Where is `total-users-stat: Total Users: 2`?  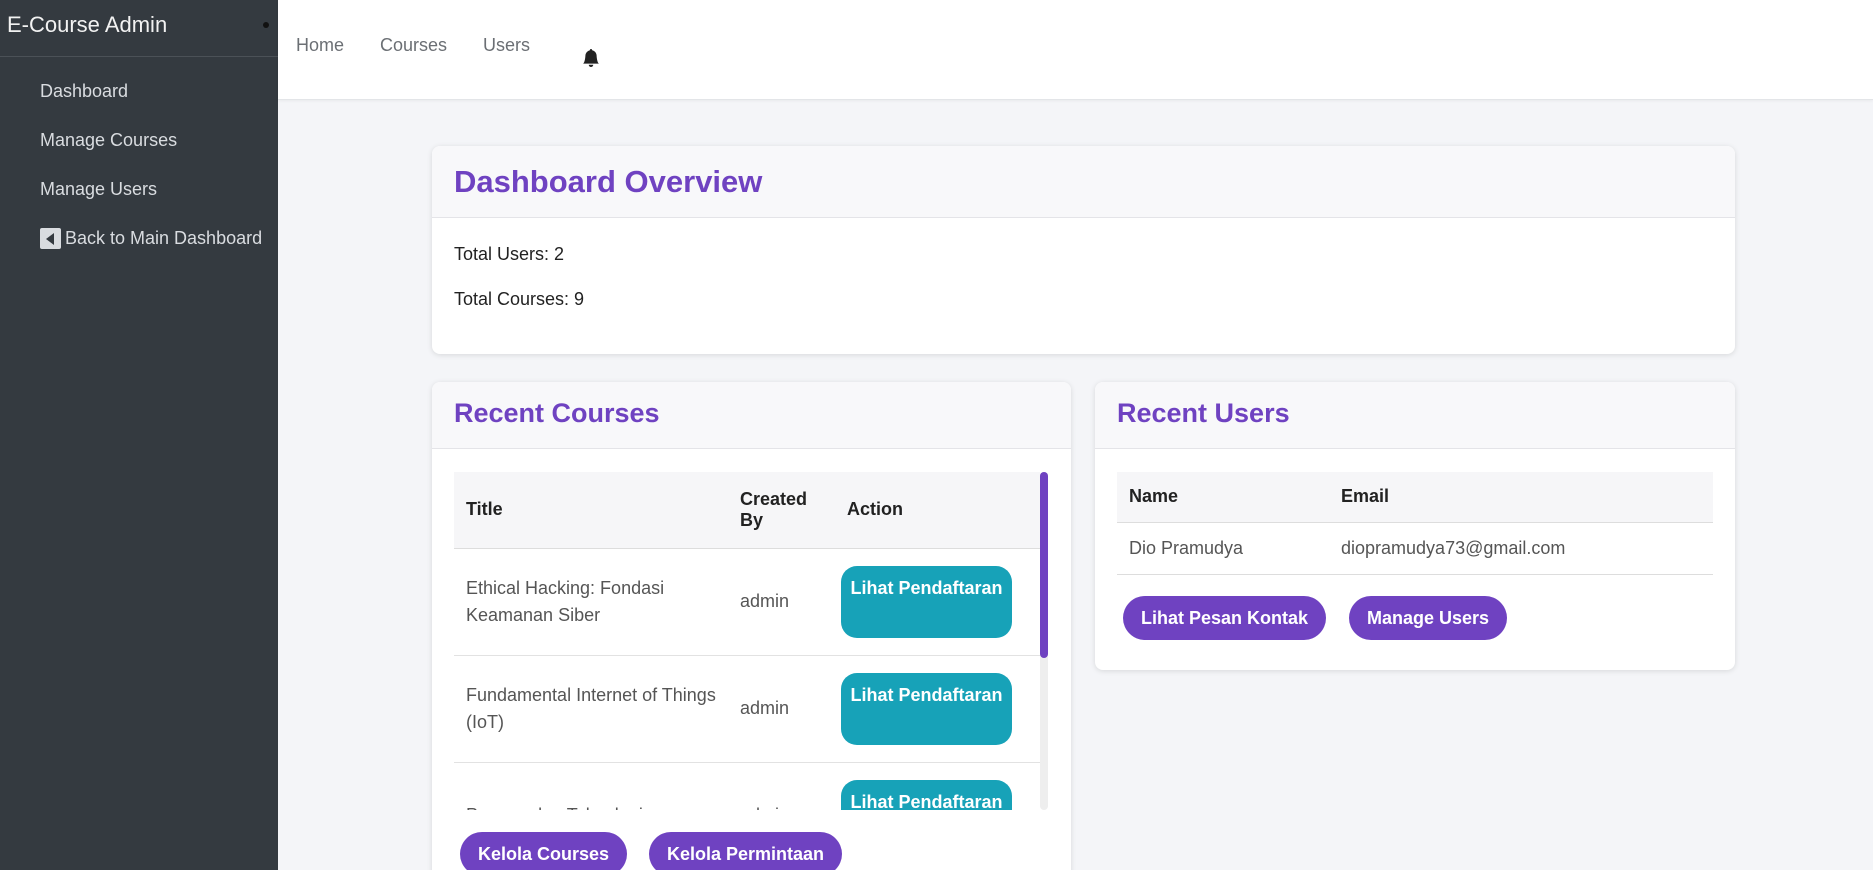
total-users-stat: Total Users: 2 is located at coordinates (509, 254).